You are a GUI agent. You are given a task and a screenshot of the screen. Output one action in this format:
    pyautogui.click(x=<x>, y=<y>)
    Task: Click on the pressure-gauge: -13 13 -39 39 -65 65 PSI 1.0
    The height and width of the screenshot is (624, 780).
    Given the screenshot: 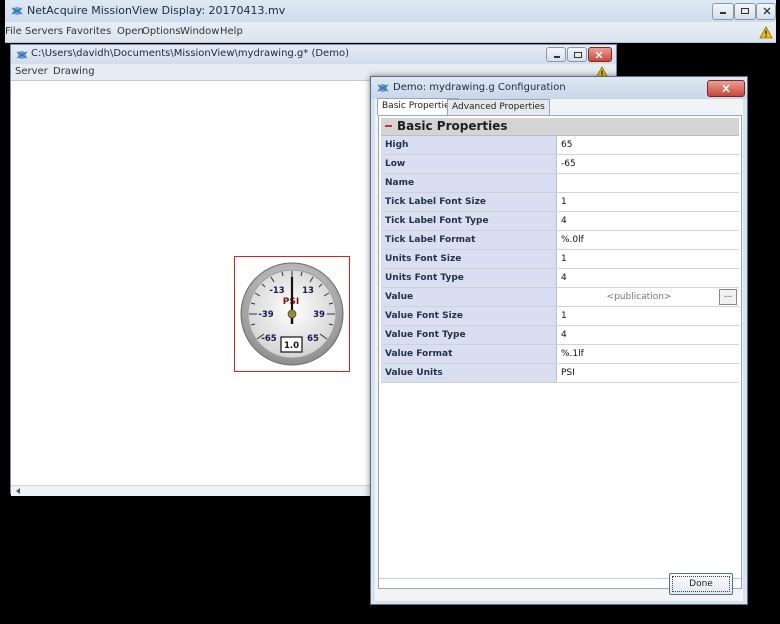 What is the action you would take?
    pyautogui.click(x=292, y=314)
    